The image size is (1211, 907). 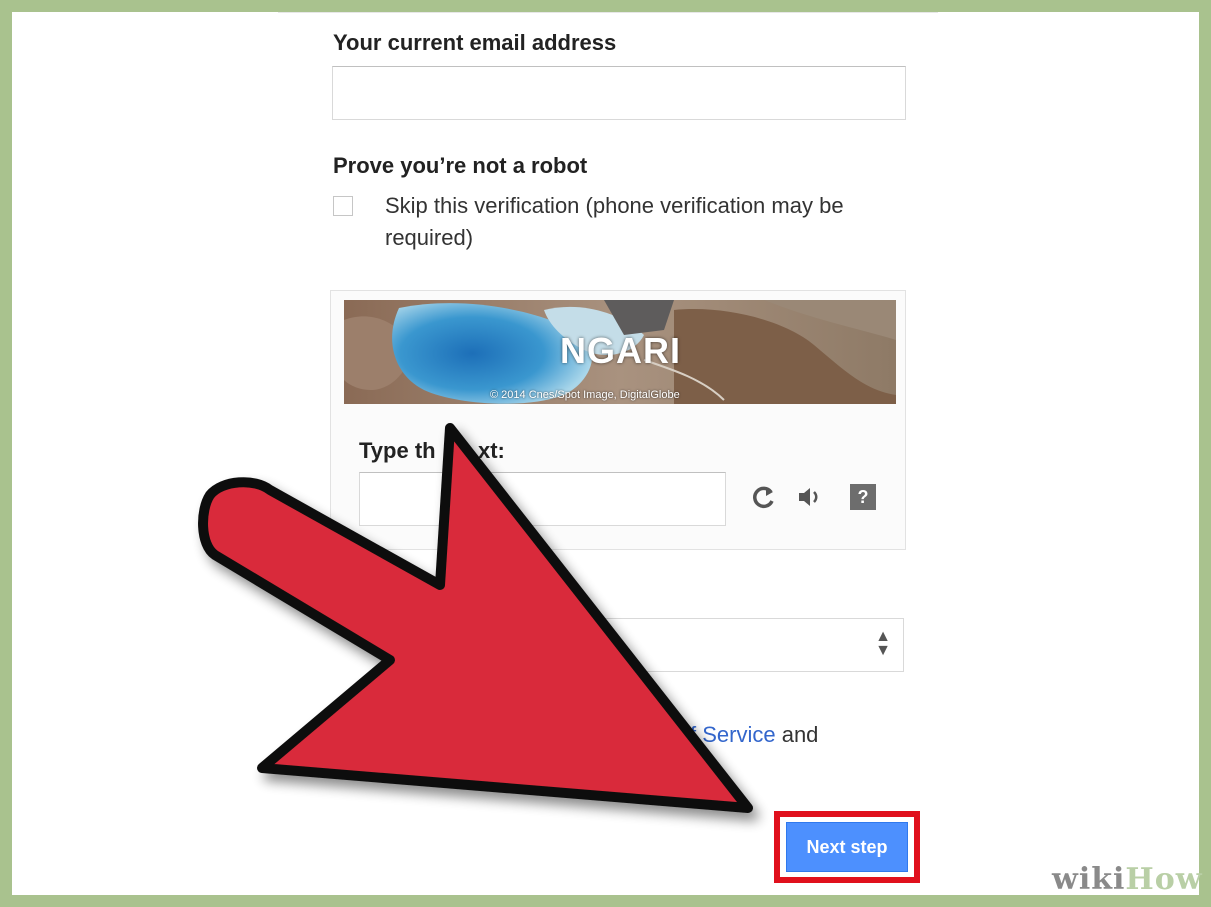 I want to click on terms-trailing-text: and, so click(x=797, y=734).